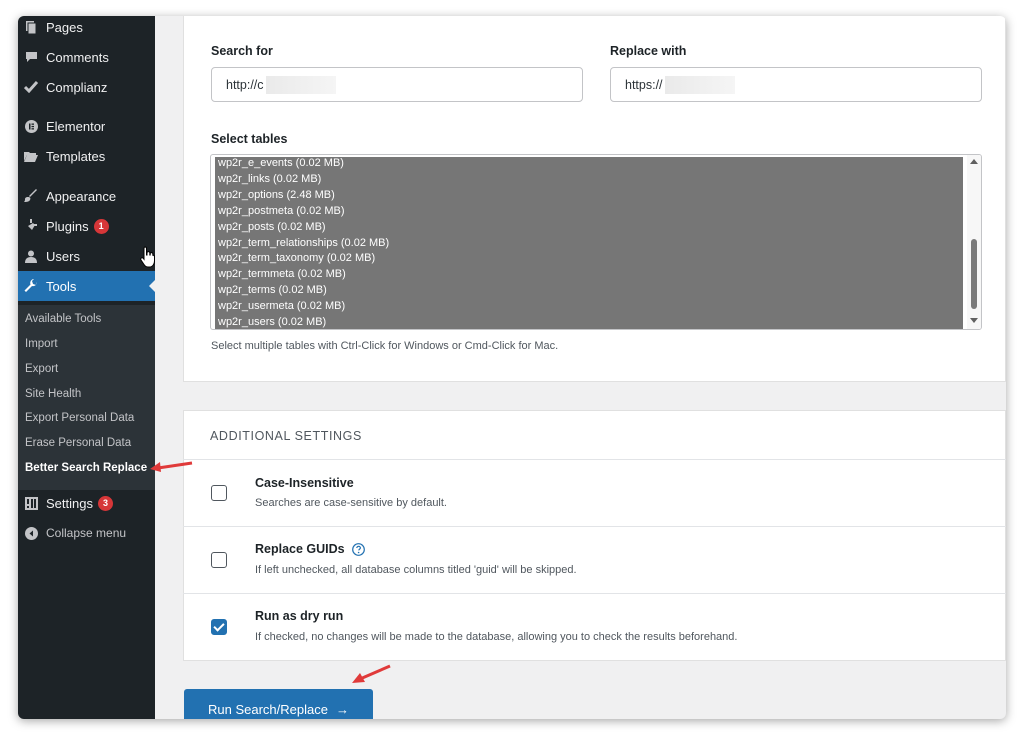  What do you see at coordinates (281, 306) in the screenshot?
I see `table-option: wp2r_usermeta (0.02 MB)` at bounding box center [281, 306].